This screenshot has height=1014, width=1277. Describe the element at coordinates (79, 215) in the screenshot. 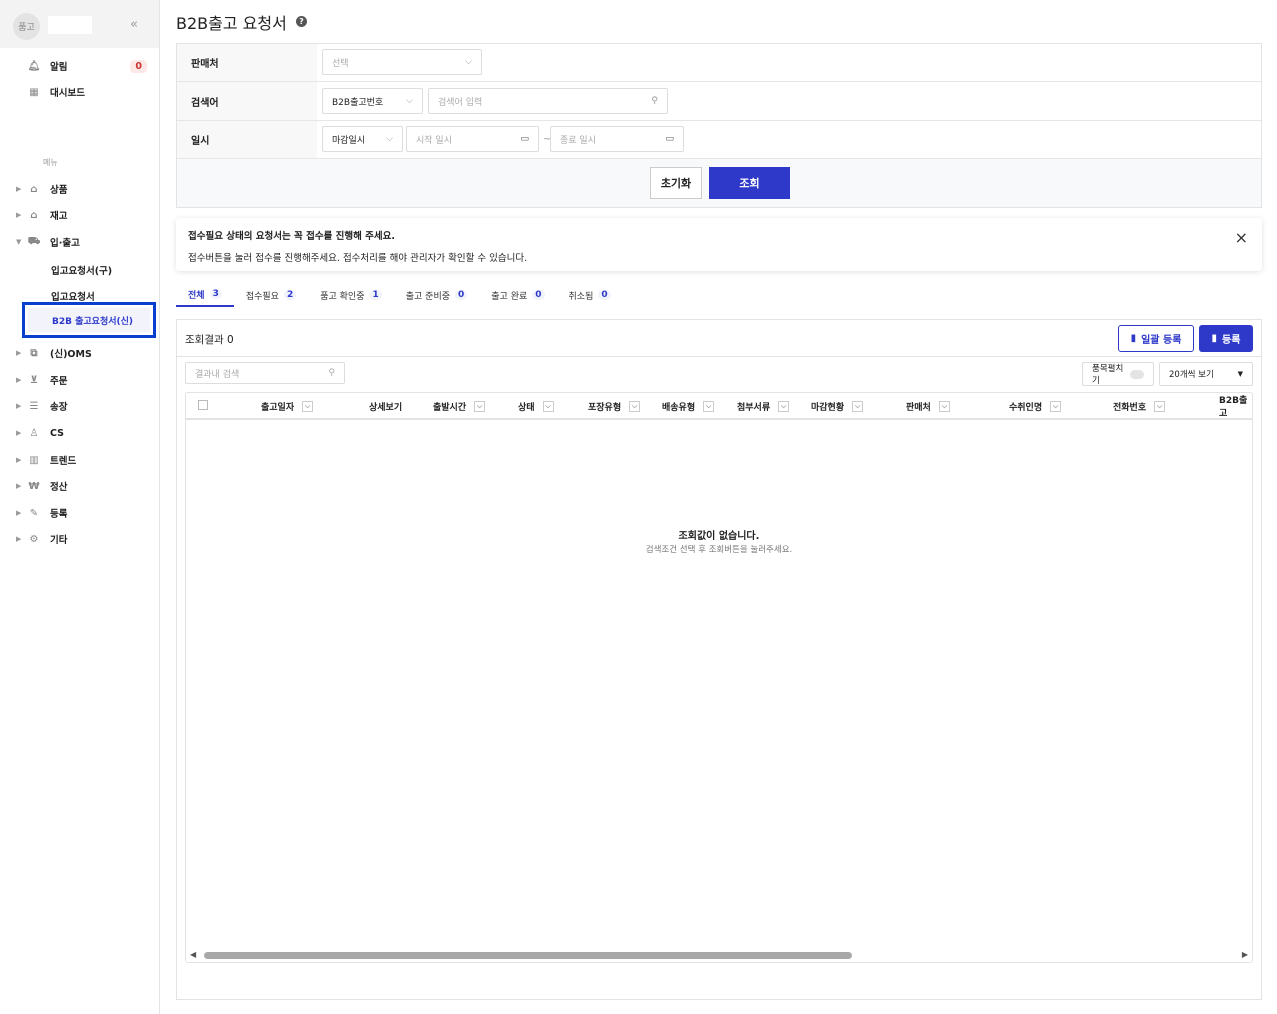

I see `sidebar-item: ▶ ⌂ 재고` at that location.